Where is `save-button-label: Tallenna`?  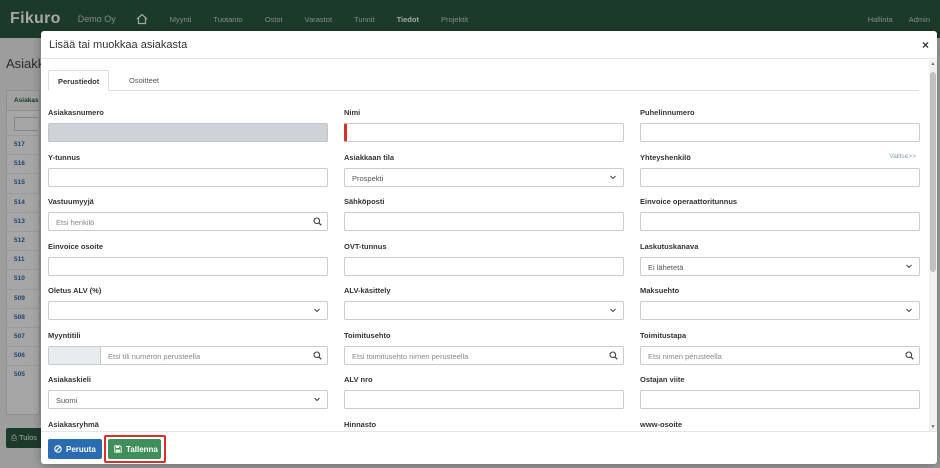
save-button-label: Tallenna is located at coordinates (142, 449).